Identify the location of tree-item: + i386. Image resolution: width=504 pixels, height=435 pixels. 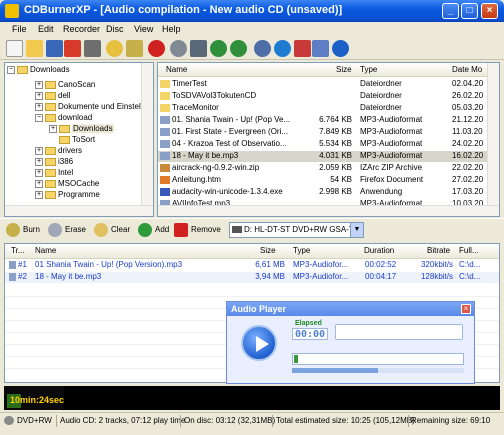
(54, 162).